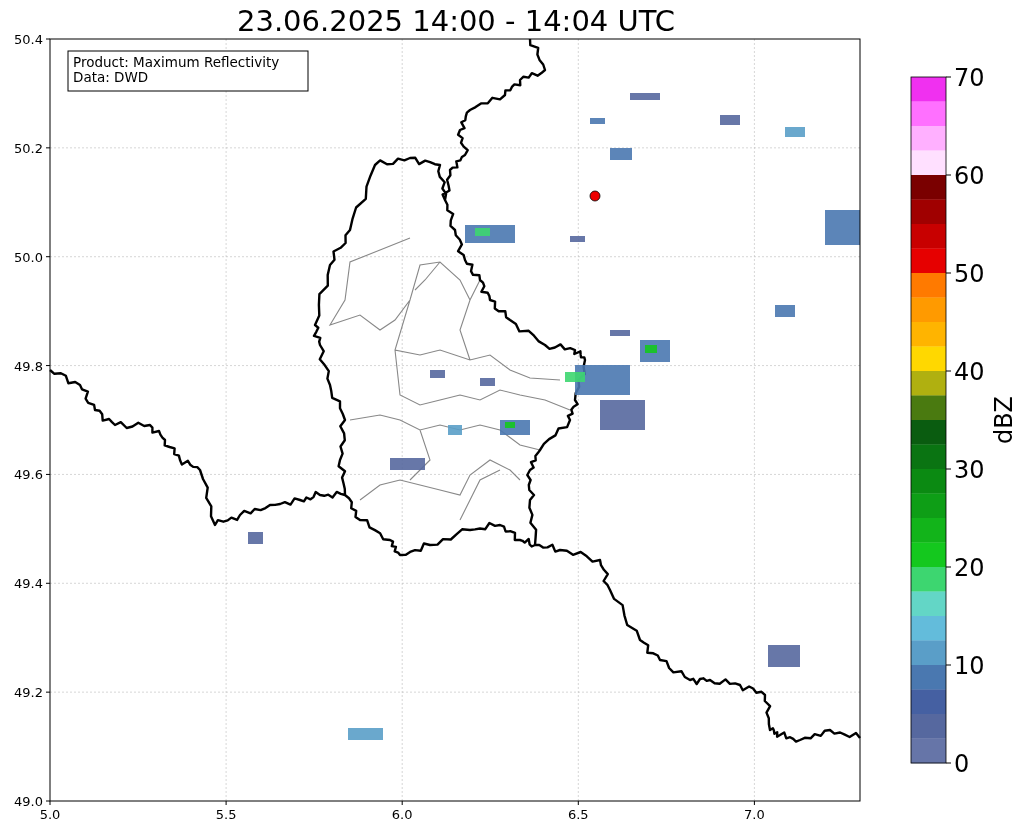 The image size is (1023, 834). What do you see at coordinates (111, 77) in the screenshot?
I see `legend-text: Data: DWD` at bounding box center [111, 77].